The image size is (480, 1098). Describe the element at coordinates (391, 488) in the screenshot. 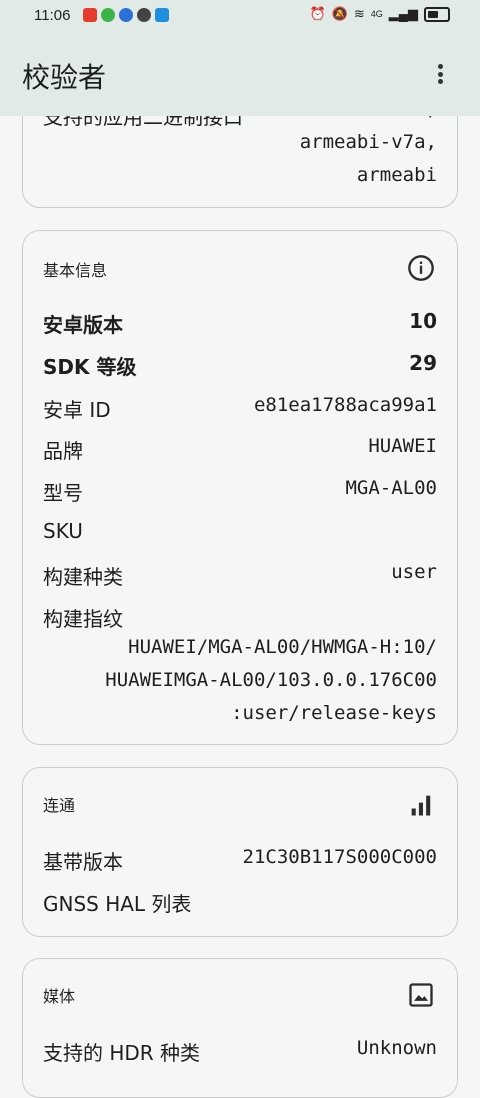

I see `row-value: MGA-AL00` at that location.